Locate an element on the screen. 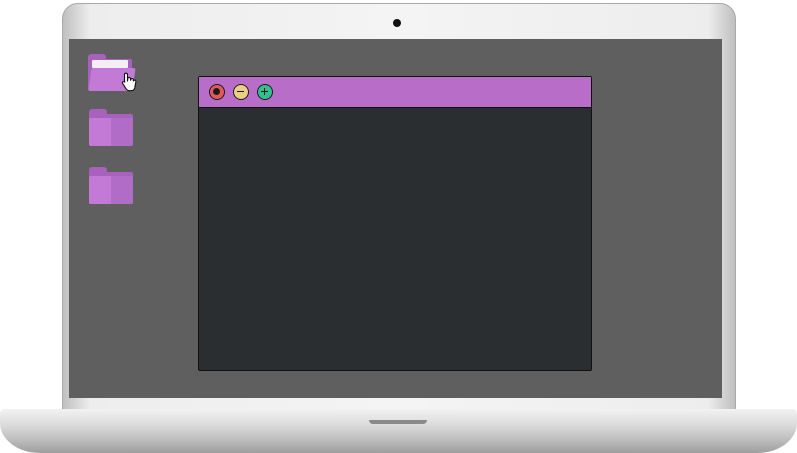 This screenshot has height=453, width=797. trackpad-notch is located at coordinates (398, 422).